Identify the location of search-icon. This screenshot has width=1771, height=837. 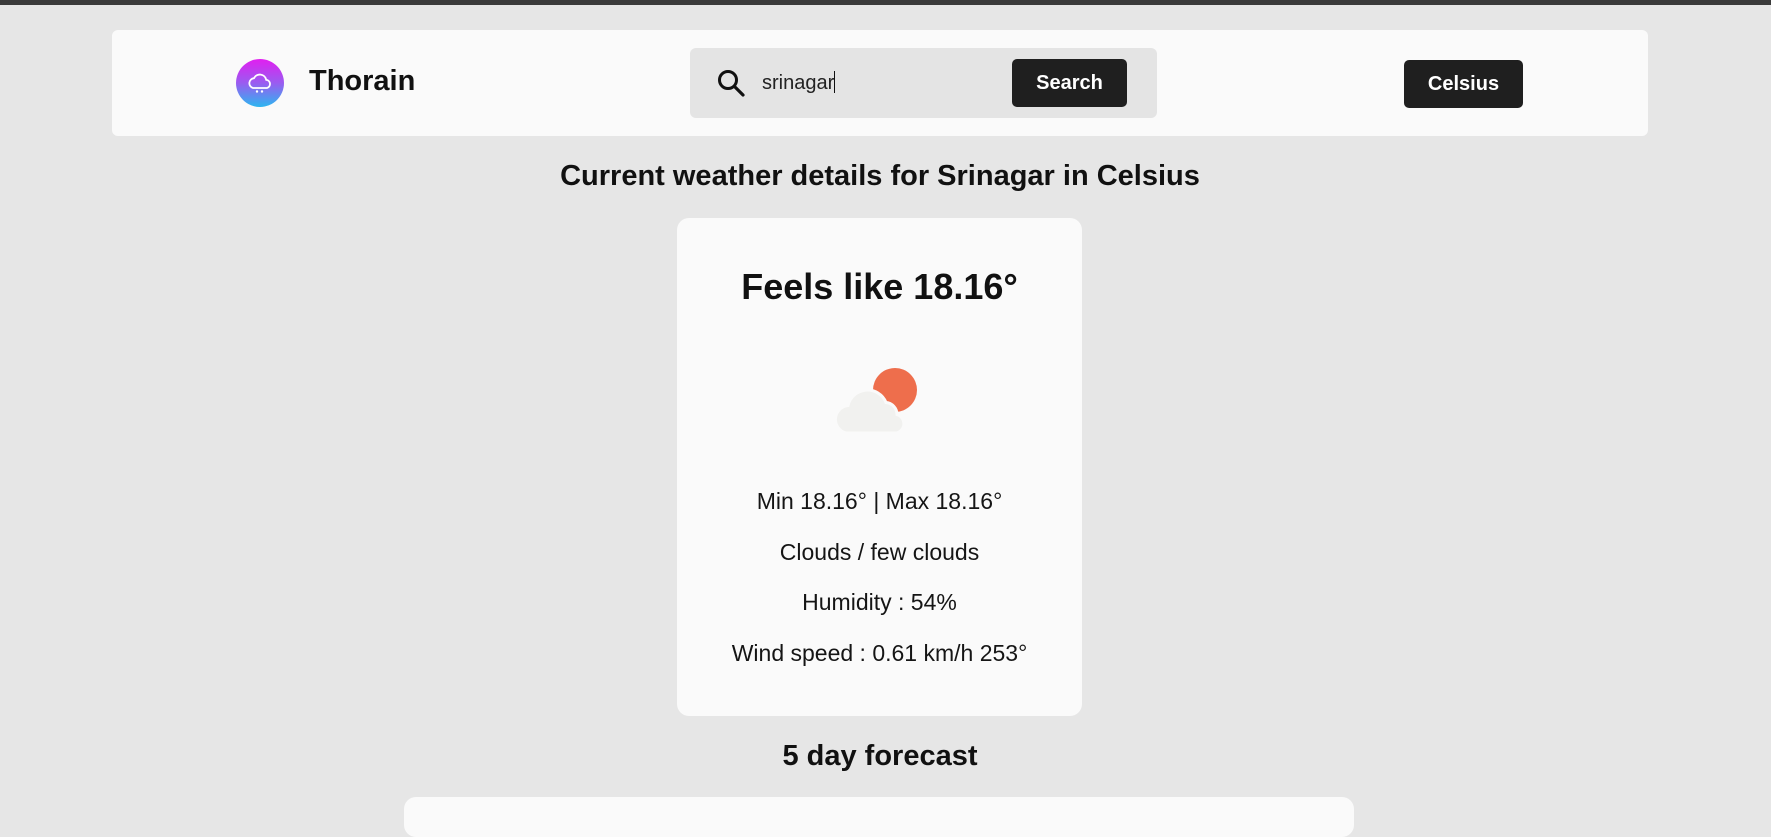
(731, 83).